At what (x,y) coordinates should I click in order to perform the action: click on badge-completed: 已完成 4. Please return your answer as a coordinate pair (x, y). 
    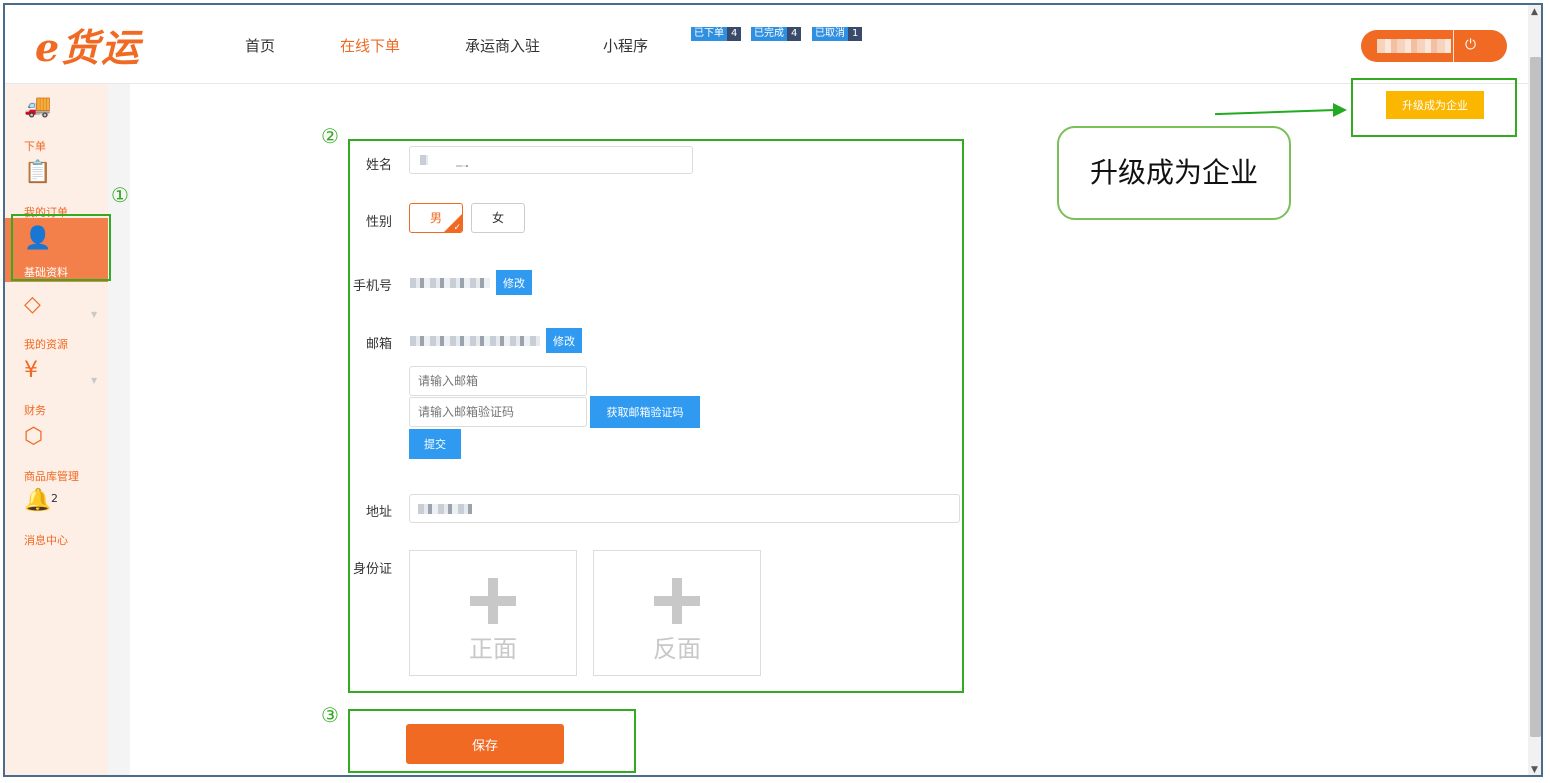
    Looking at the image, I should click on (776, 34).